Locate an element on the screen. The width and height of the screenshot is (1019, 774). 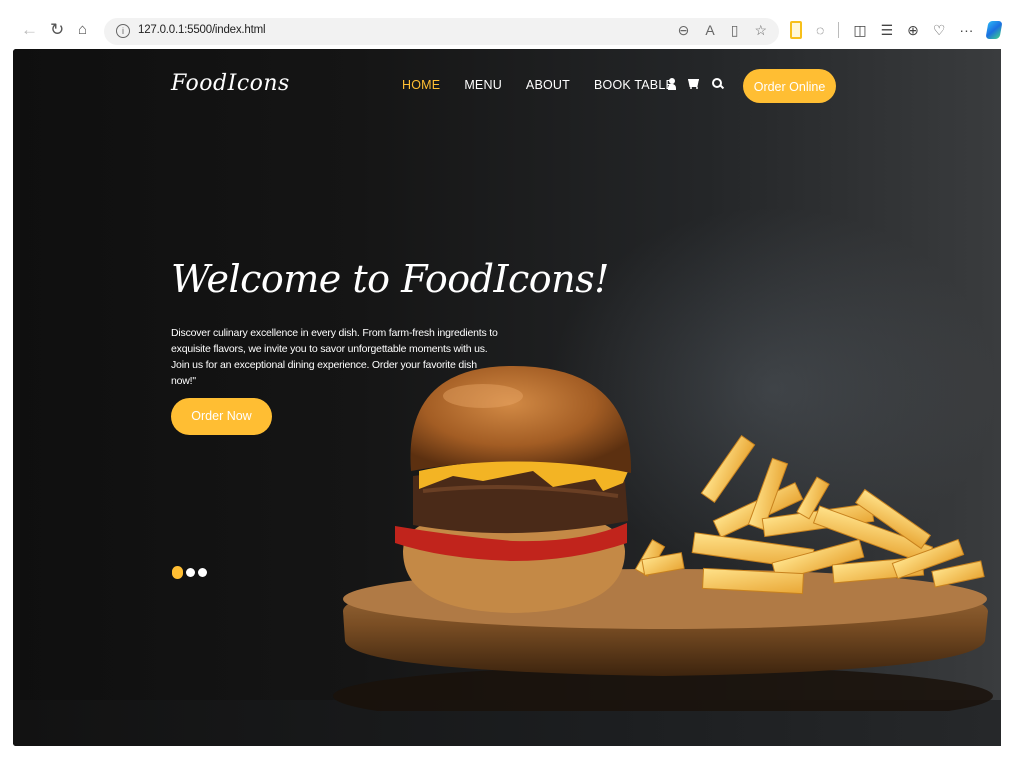
zoom-icon: ⊖ is located at coordinates (684, 30).